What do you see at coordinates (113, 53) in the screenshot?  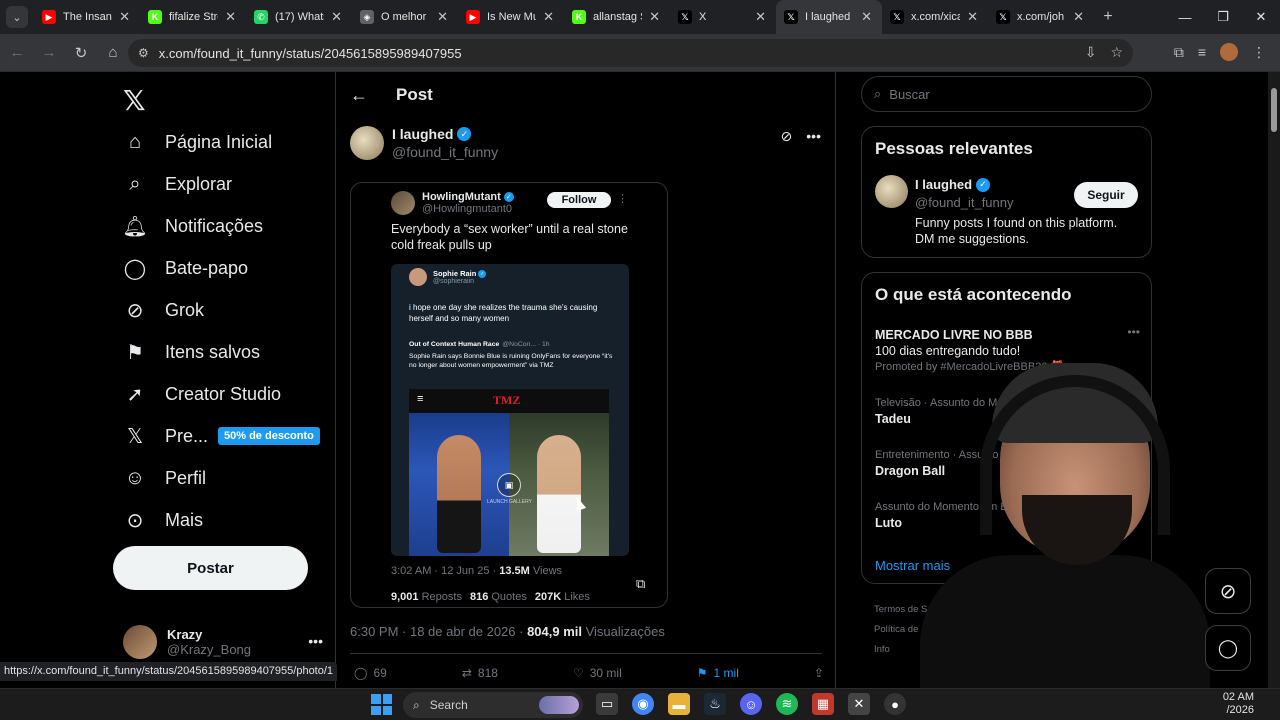 I see `home-button: ⌂` at bounding box center [113, 53].